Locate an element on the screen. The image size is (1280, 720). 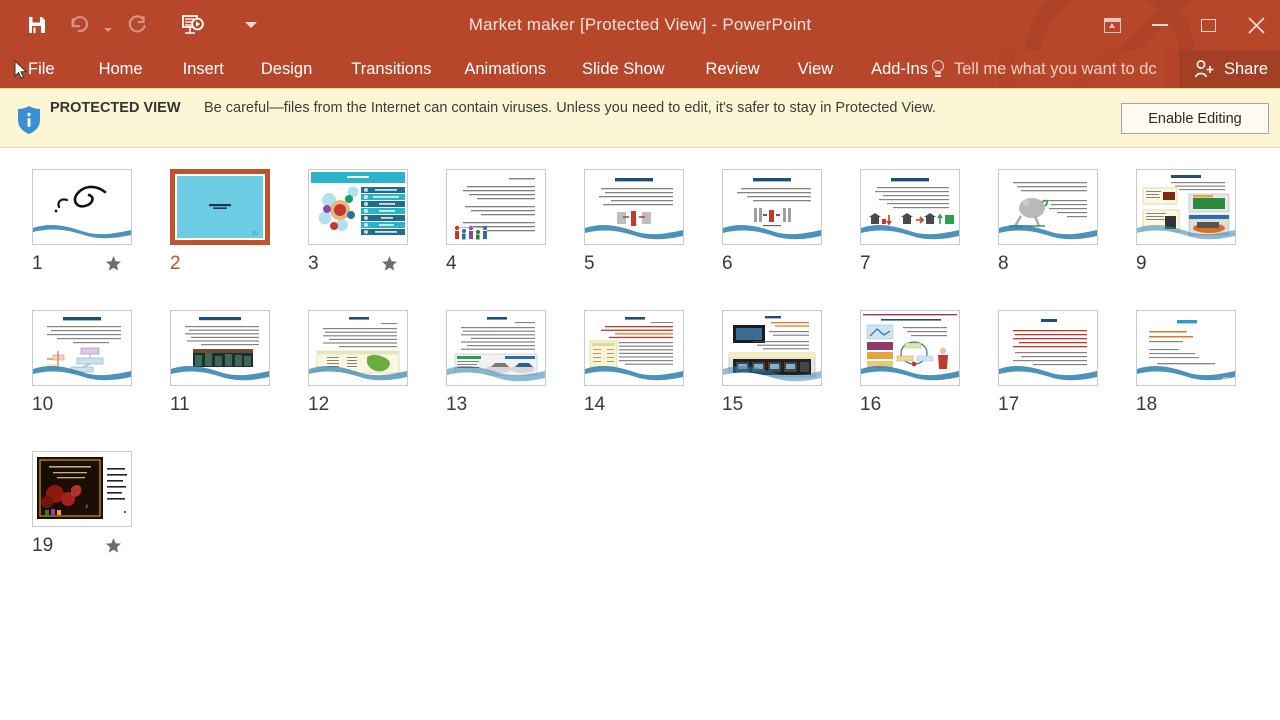
slide-5-content is located at coordinates (634, 207).